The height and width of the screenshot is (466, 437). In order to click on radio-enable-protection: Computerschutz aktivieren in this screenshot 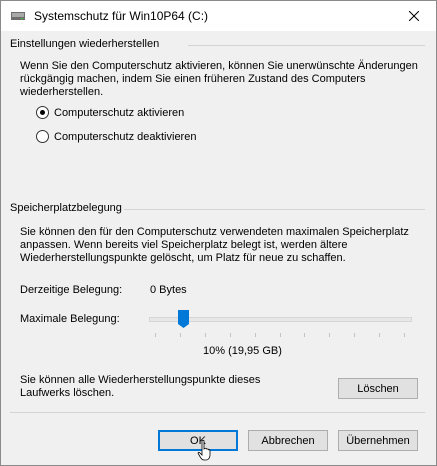, I will do `click(110, 112)`.